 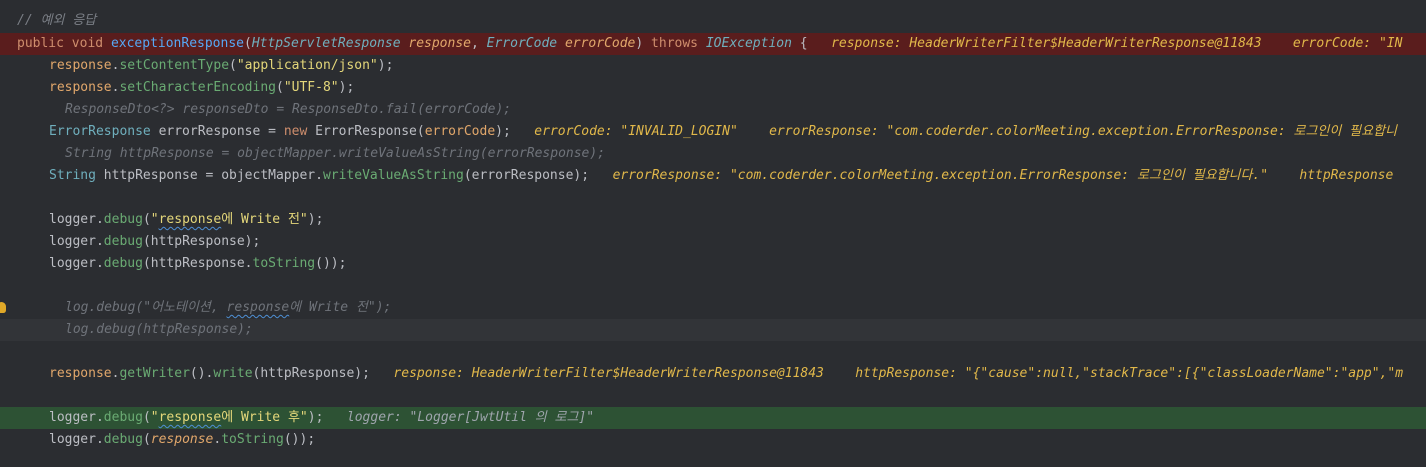 I want to click on class-name: ErrorResponse, so click(x=362, y=131).